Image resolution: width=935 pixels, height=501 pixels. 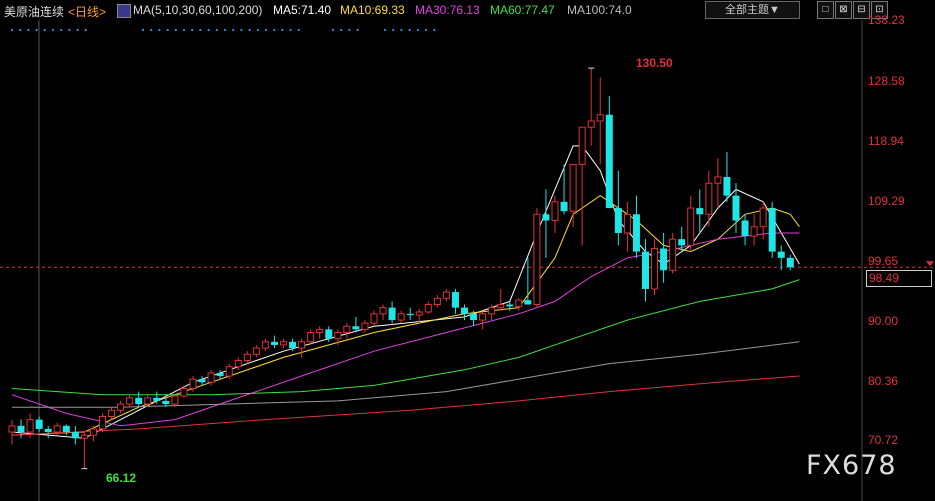 I want to click on low-annotation: 66.12, so click(x=121, y=478).